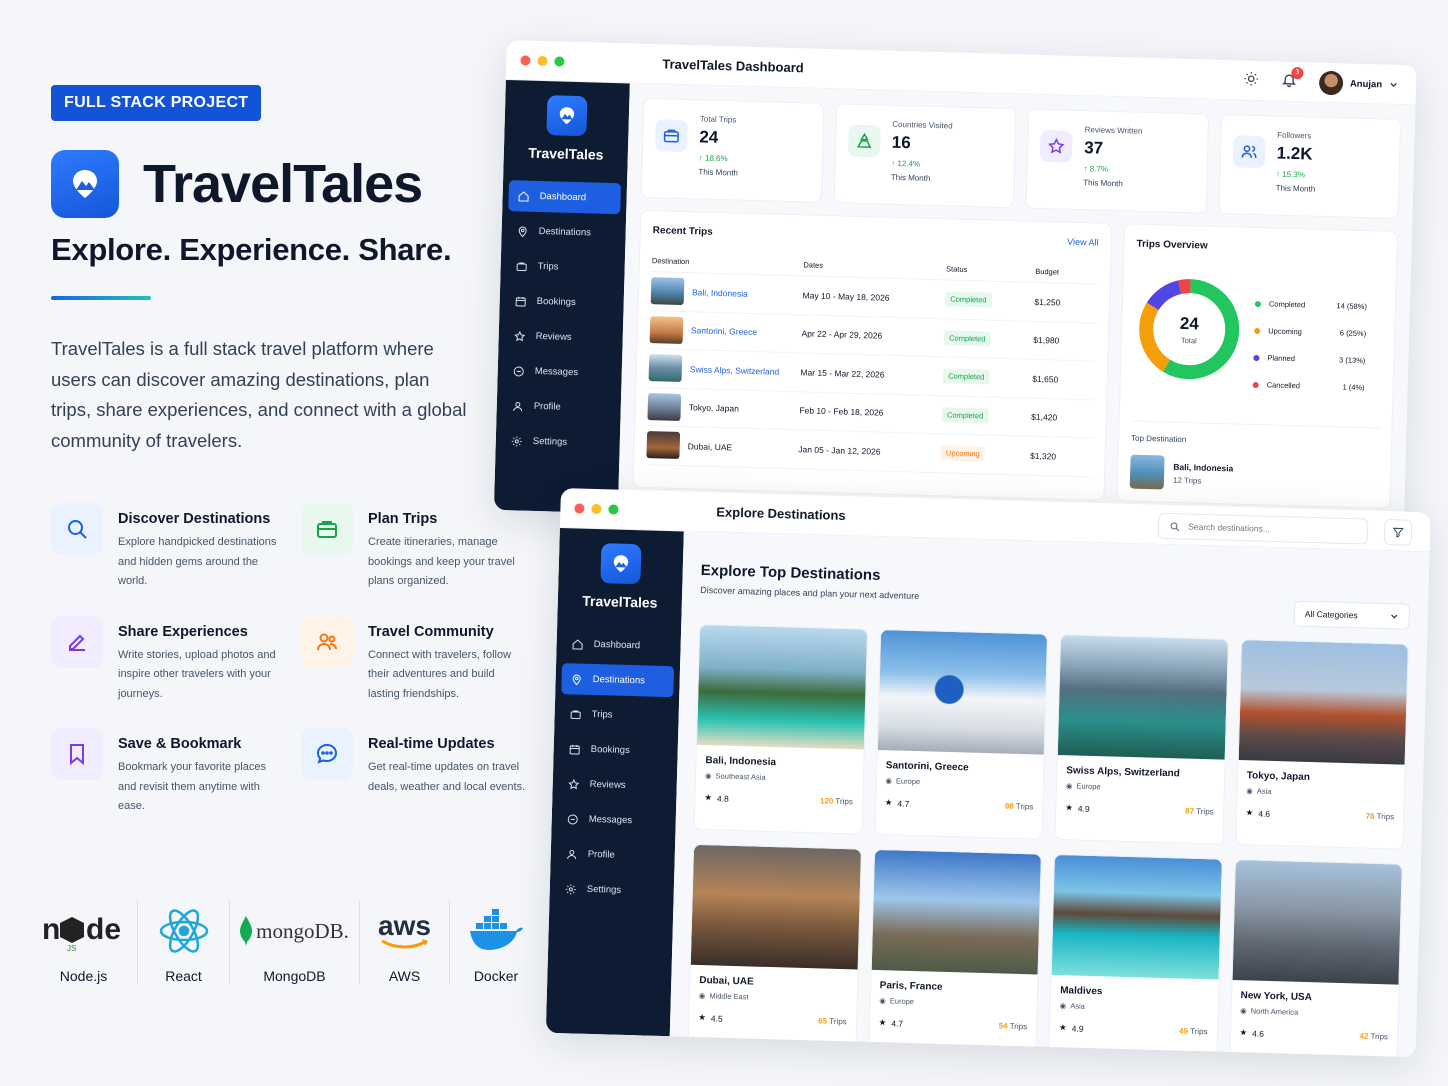  I want to click on mongodb-wordmark: mongoDB., so click(302, 930).